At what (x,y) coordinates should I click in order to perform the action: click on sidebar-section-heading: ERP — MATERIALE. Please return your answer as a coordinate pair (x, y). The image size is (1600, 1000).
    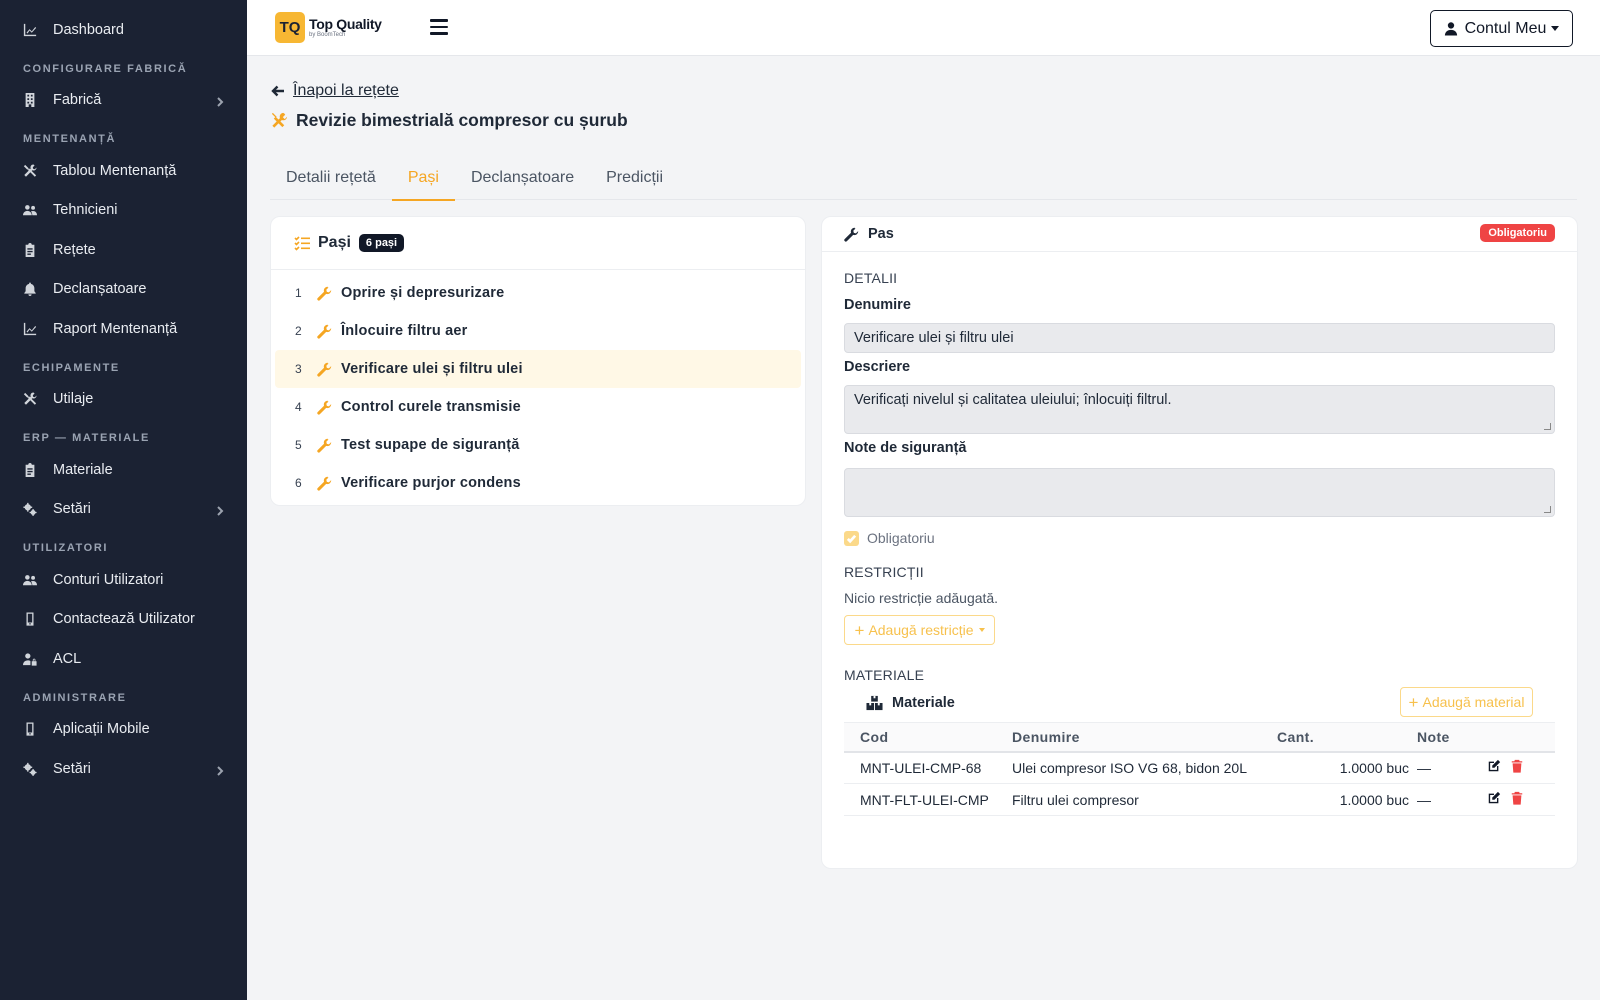
    Looking at the image, I should click on (86, 438).